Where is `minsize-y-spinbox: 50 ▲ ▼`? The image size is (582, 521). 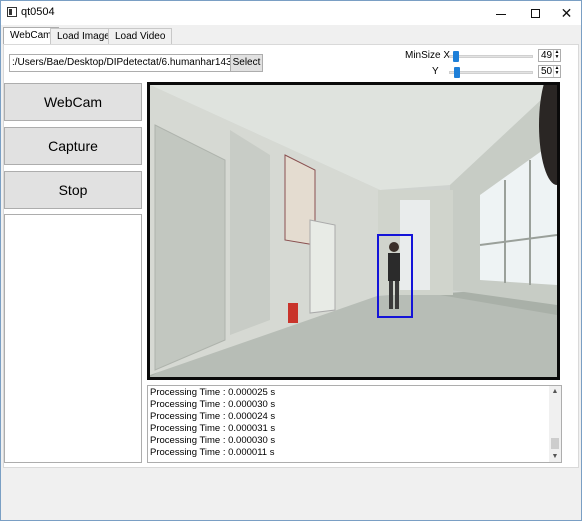 minsize-y-spinbox: 50 ▲ ▼ is located at coordinates (549, 71).